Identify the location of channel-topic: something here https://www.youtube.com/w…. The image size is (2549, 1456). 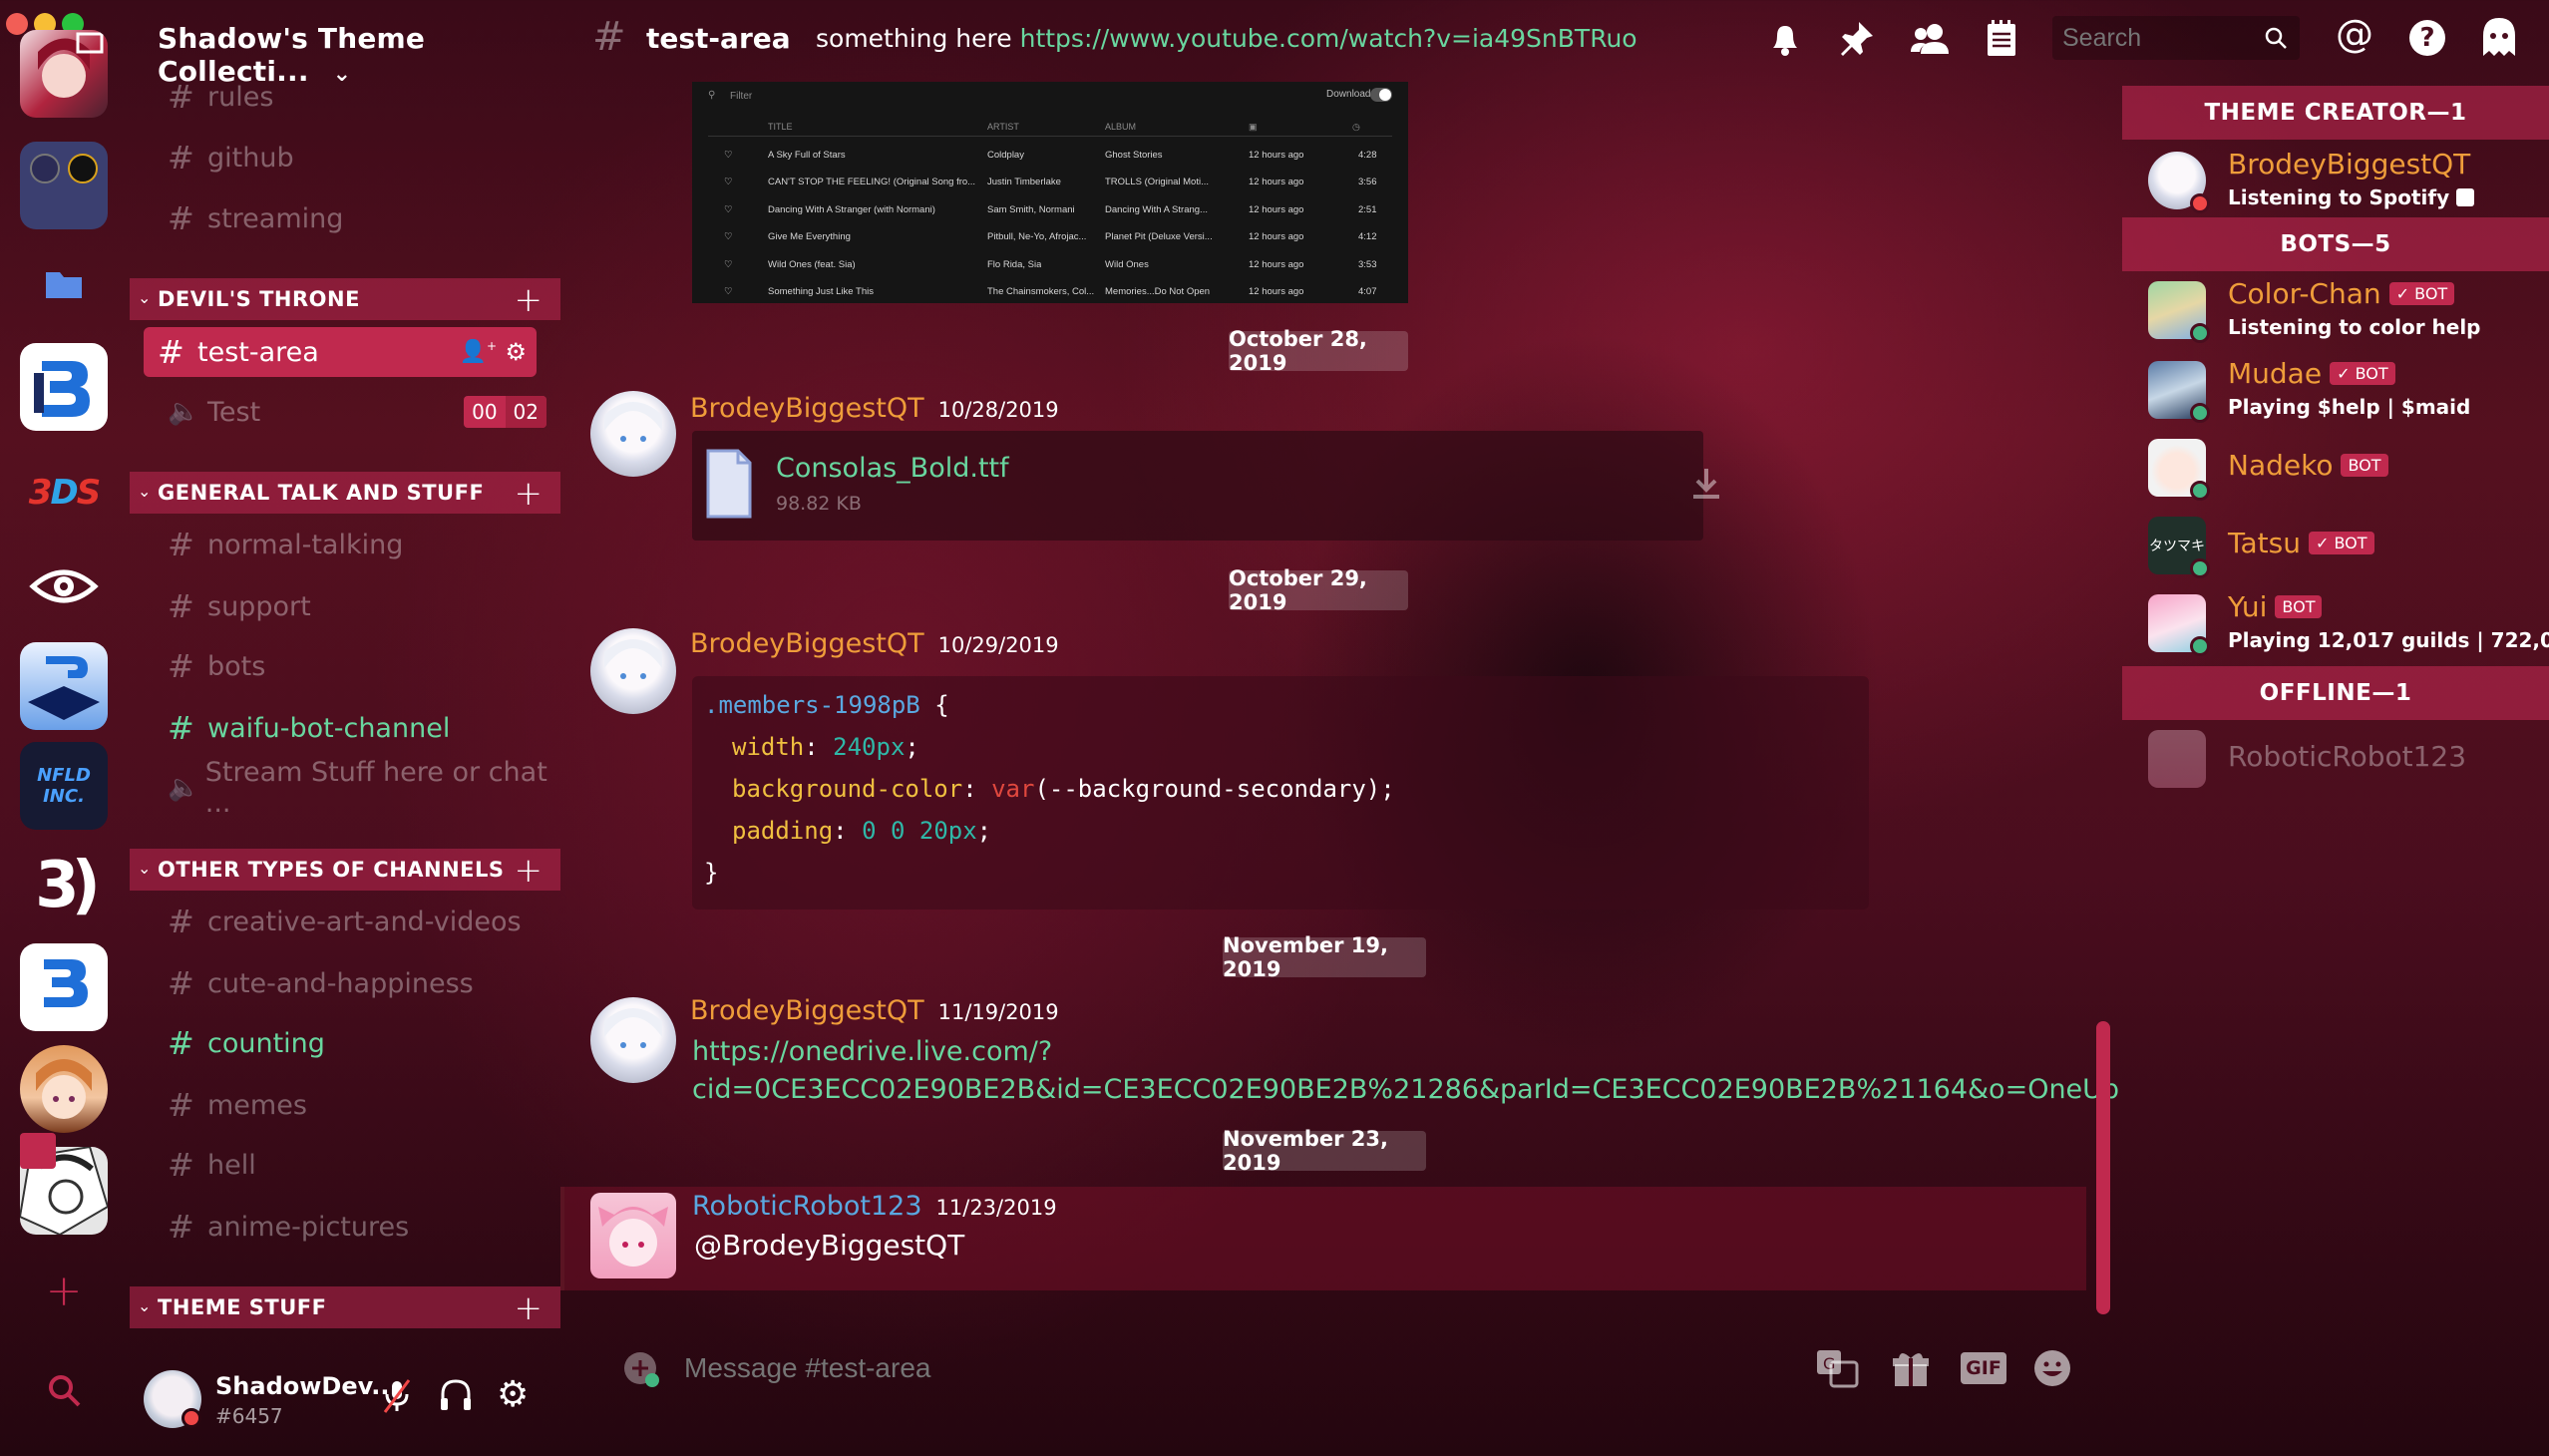
(1227, 38).